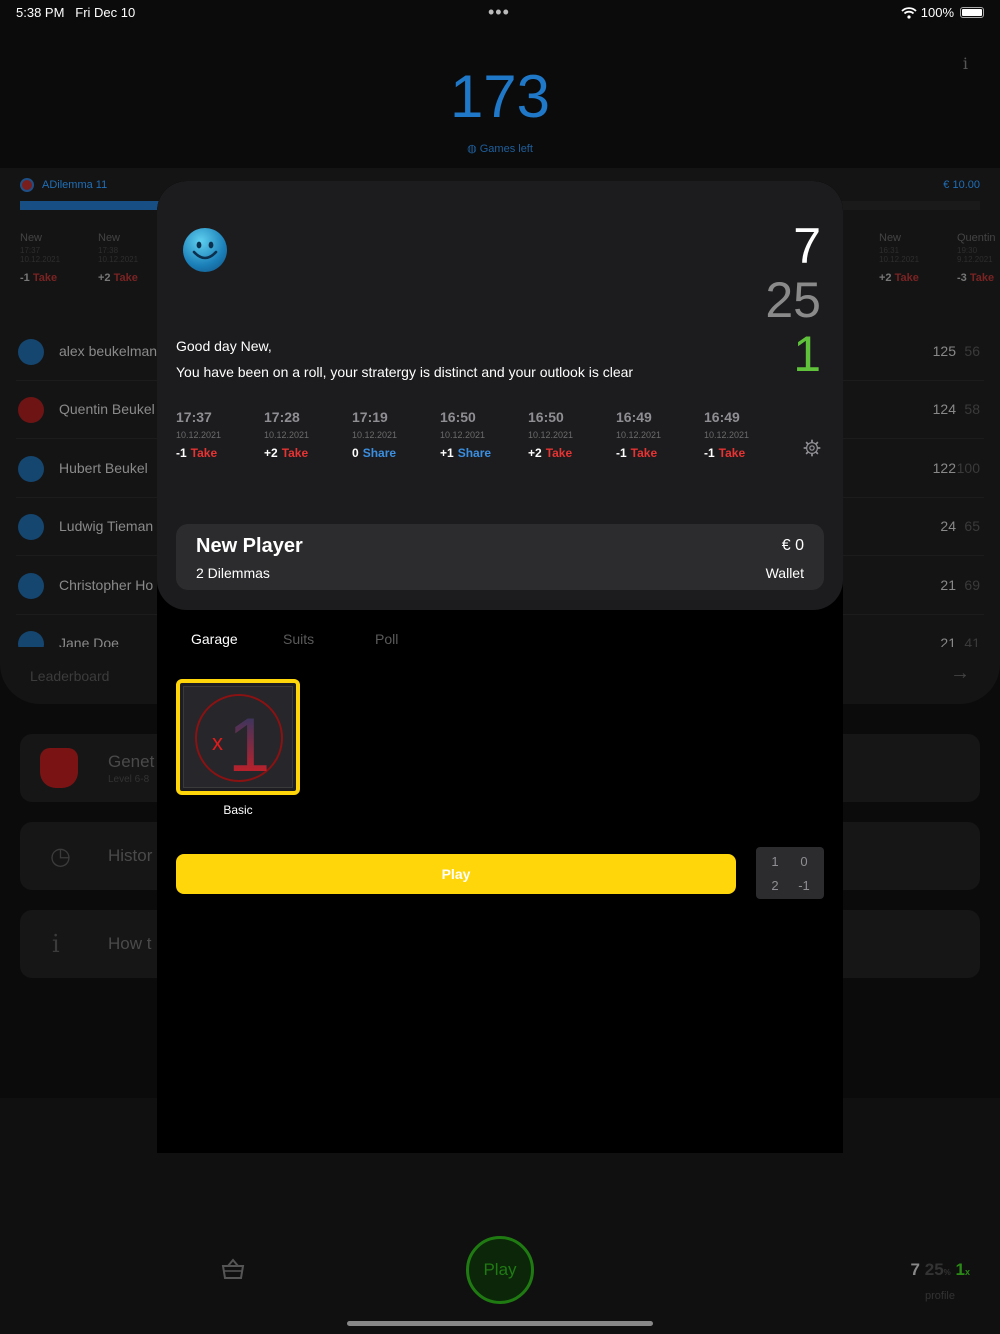 The width and height of the screenshot is (1000, 1334). What do you see at coordinates (59, 768) in the screenshot?
I see `pepper-icon` at bounding box center [59, 768].